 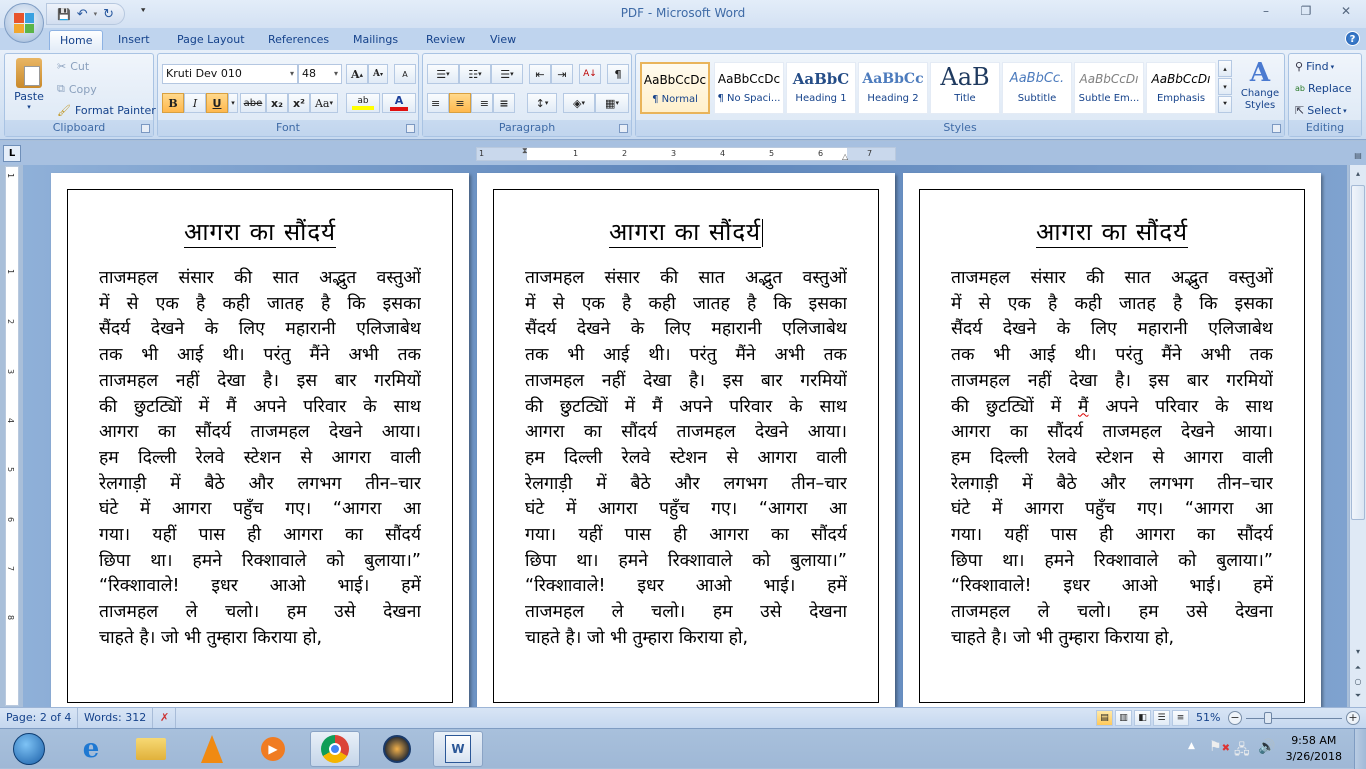 What do you see at coordinates (29, 749) in the screenshot?
I see `start-button` at bounding box center [29, 749].